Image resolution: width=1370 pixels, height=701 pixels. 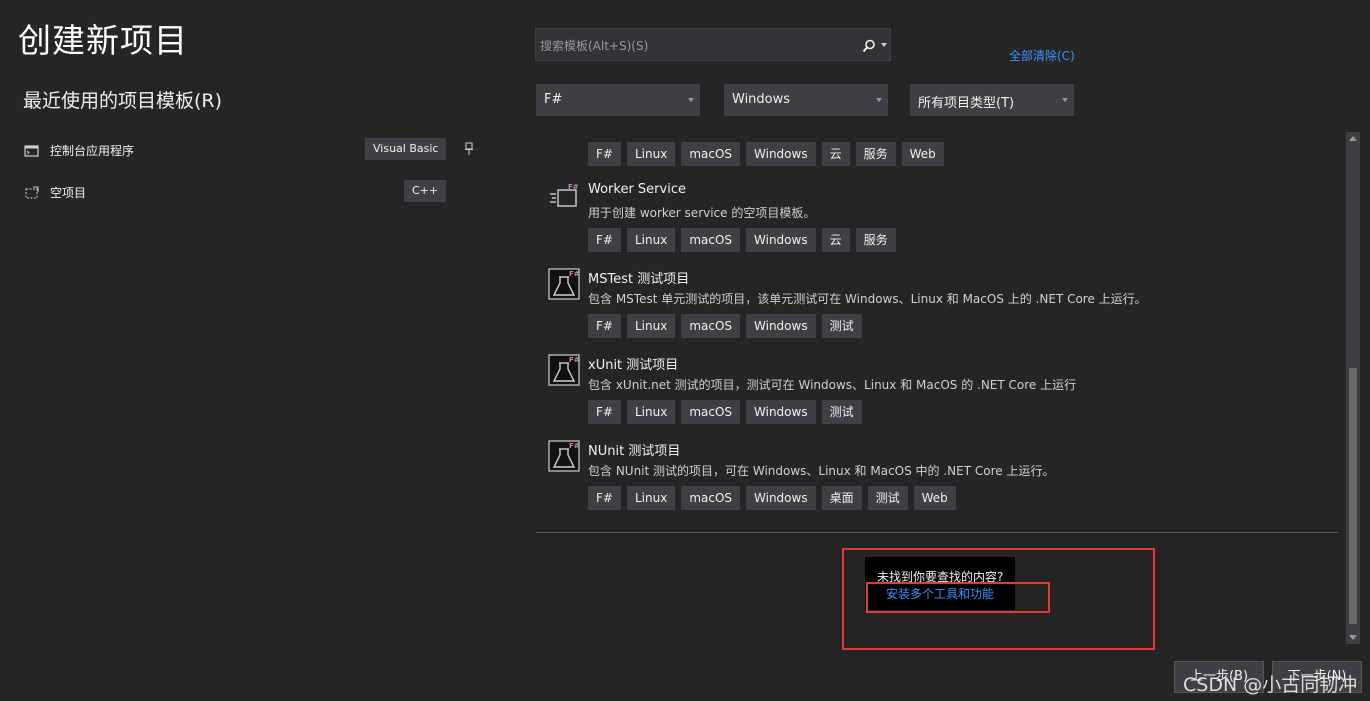 What do you see at coordinates (634, 451) in the screenshot?
I see `template-name: NUnit 测试项目` at bounding box center [634, 451].